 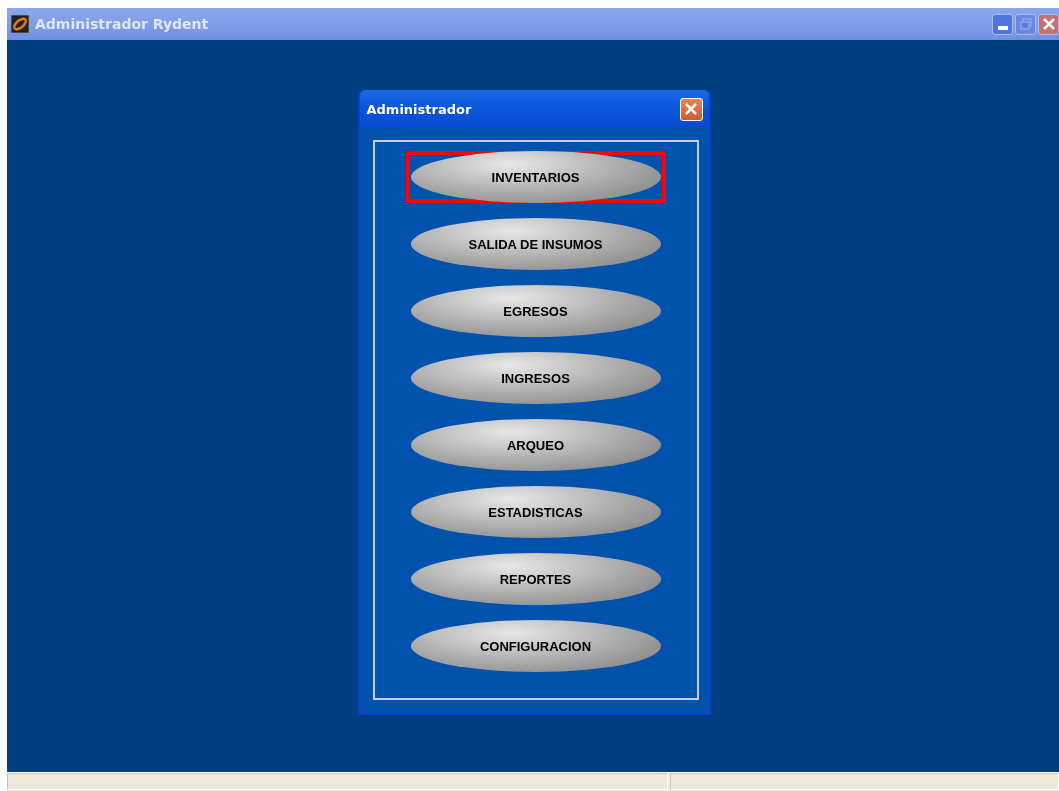 I want to click on window-title: Administrador Rydent, so click(x=122, y=24).